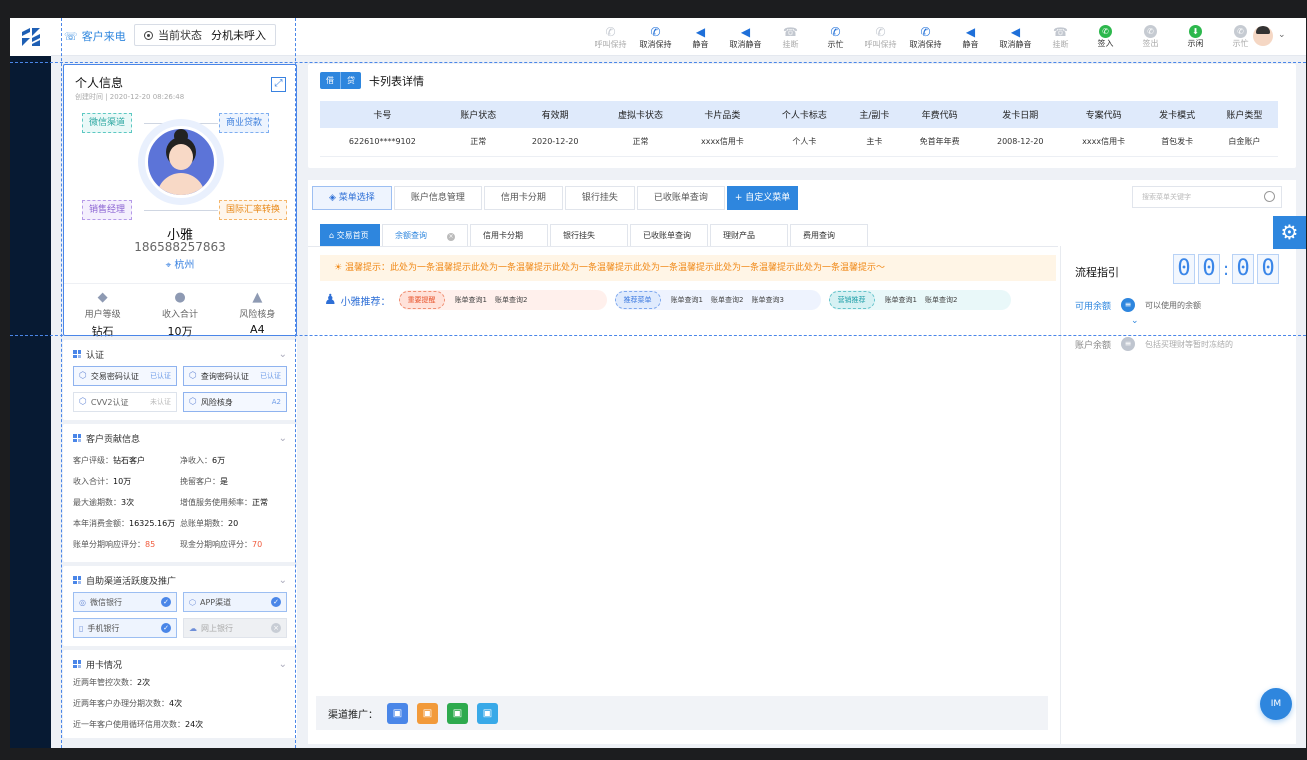 The height and width of the screenshot is (760, 1307). What do you see at coordinates (925, 44) in the screenshot?
I see `toolbar-button-label: 取消保持` at bounding box center [925, 44].